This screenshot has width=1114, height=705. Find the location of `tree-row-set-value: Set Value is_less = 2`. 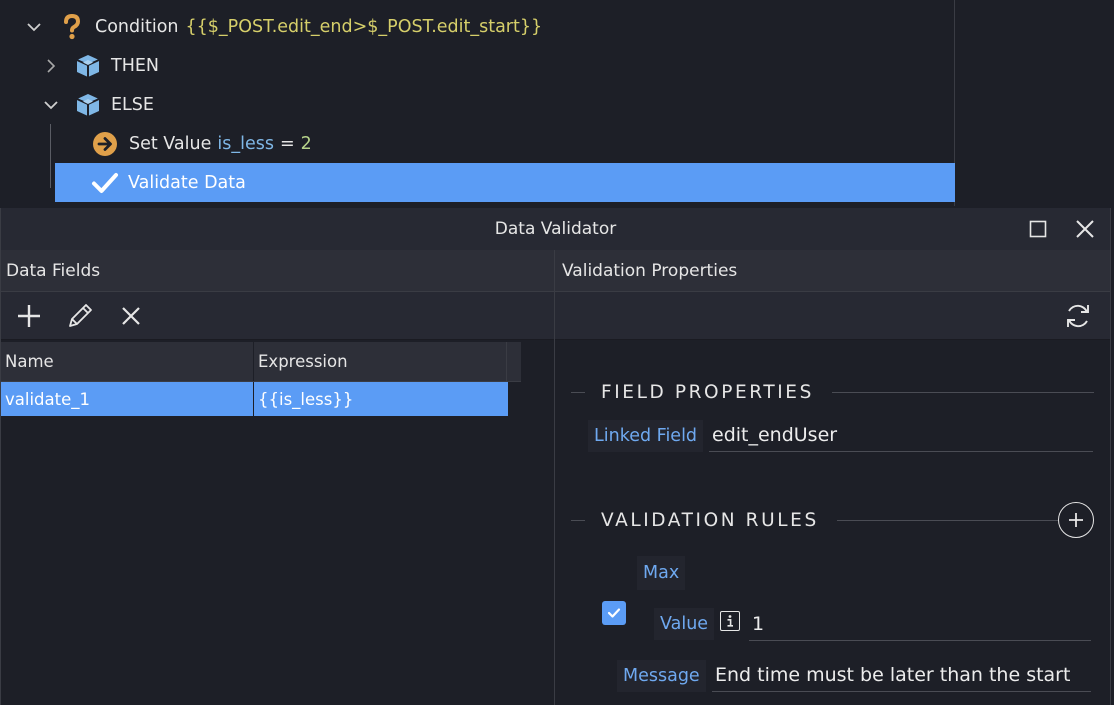

tree-row-set-value: Set Value is_less = 2 is located at coordinates (201, 143).